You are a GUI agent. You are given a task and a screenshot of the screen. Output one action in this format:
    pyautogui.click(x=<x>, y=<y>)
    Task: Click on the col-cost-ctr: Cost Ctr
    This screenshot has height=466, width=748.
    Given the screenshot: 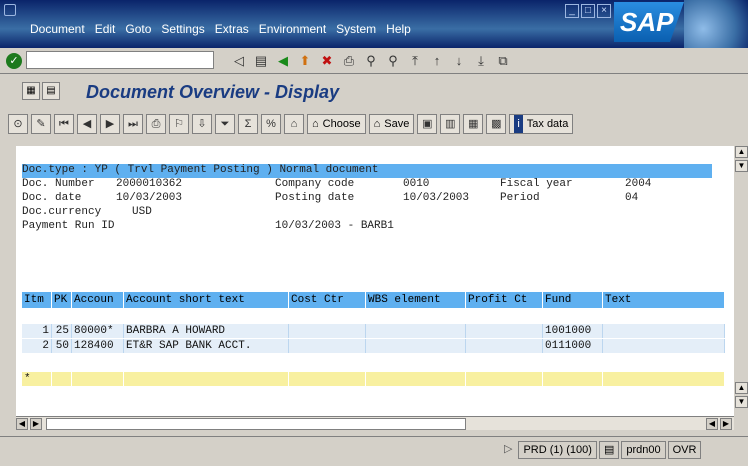 What is the action you would take?
    pyautogui.click(x=327, y=300)
    